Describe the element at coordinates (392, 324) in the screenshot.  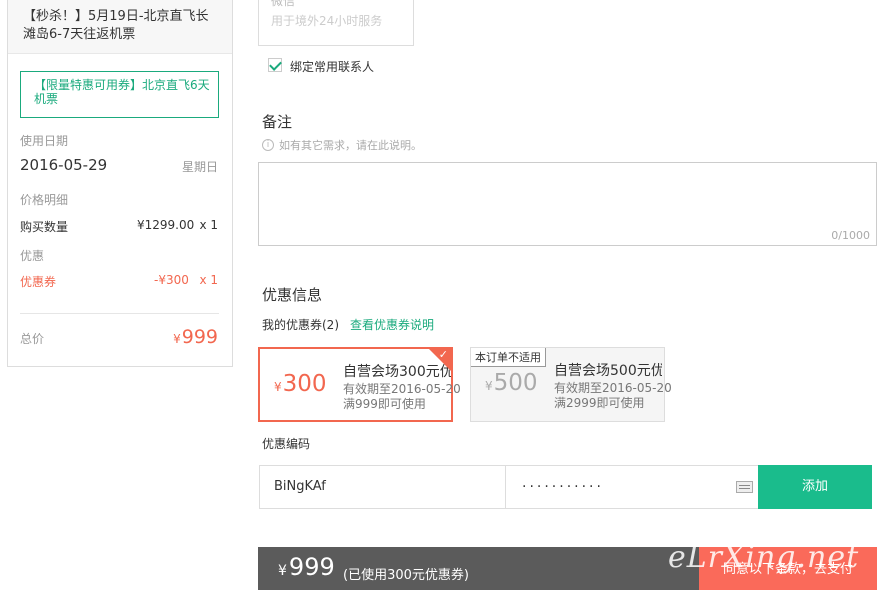
I see `coupon-explain-link: 查看优惠券说明` at that location.